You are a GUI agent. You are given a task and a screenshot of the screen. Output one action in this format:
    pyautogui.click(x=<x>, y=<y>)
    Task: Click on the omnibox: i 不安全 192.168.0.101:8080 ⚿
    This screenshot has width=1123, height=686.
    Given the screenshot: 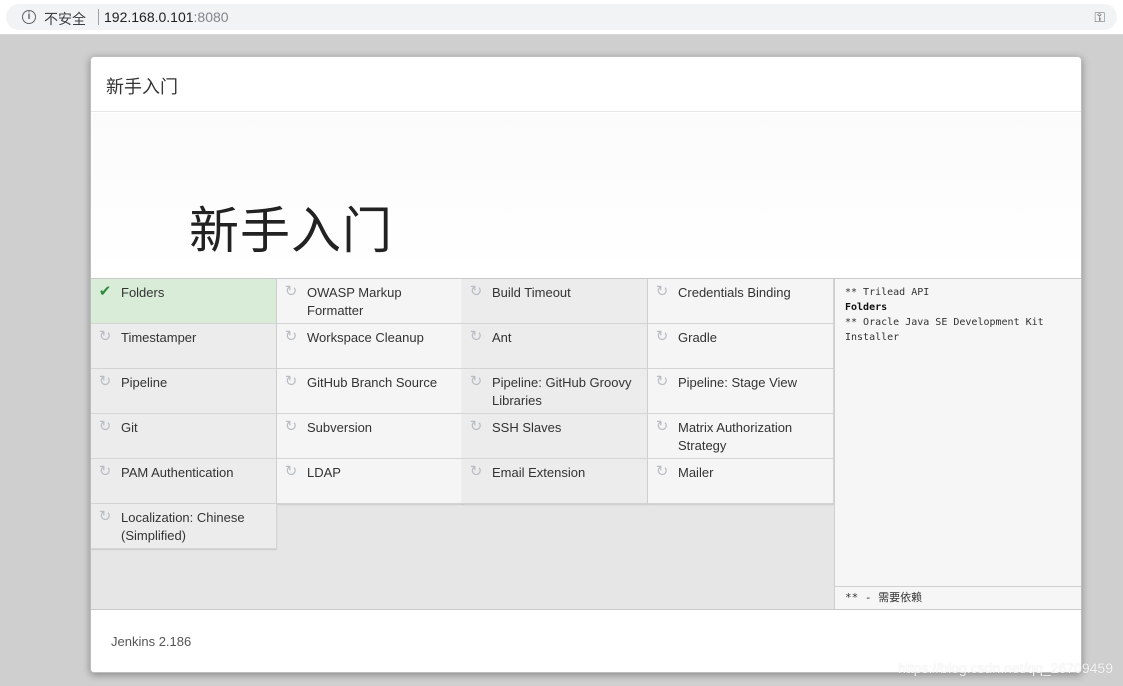 What is the action you would take?
    pyautogui.click(x=561, y=17)
    